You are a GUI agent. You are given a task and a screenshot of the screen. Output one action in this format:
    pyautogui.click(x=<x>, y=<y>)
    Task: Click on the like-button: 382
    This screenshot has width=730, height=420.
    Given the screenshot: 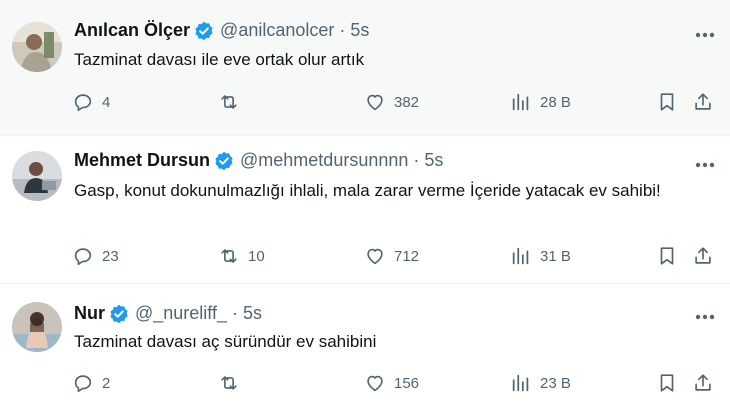 What is the action you would take?
    pyautogui.click(x=391, y=102)
    